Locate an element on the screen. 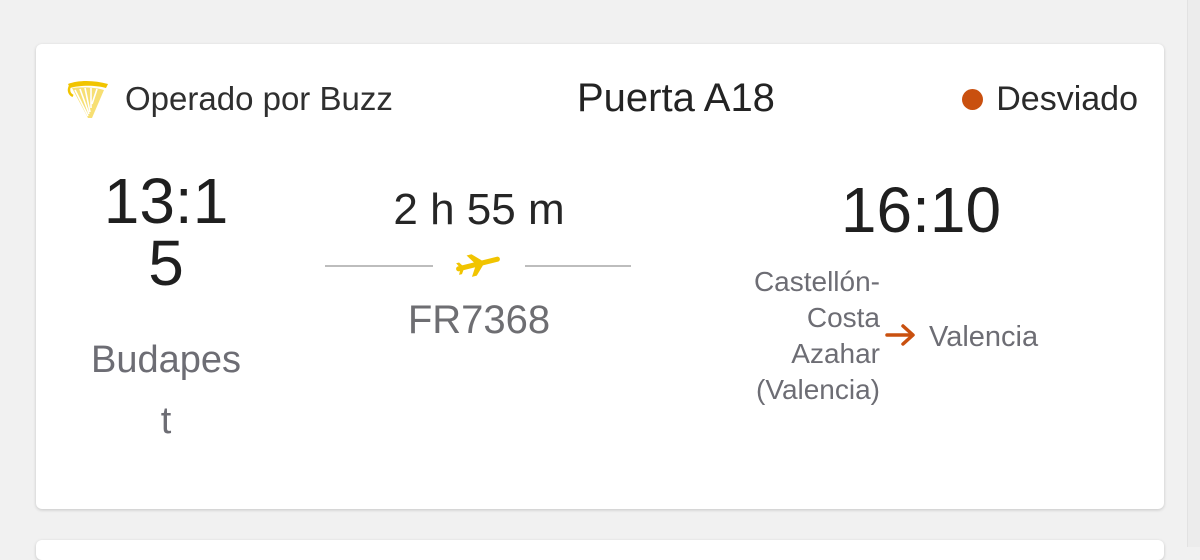  route-line-left is located at coordinates (379, 266).